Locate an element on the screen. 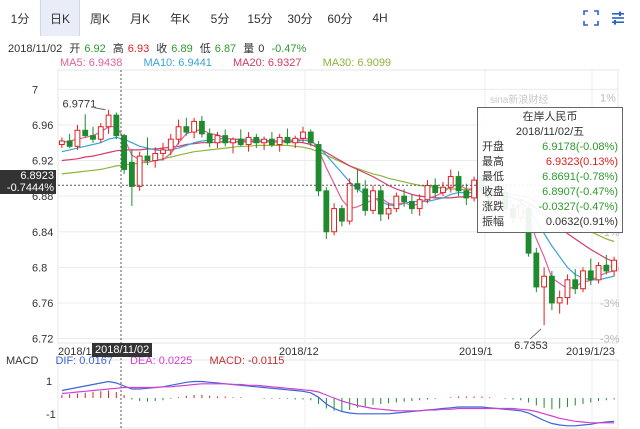 The height and width of the screenshot is (429, 640). tooltip-row: 涨跌 -0.0327(-0.47%) is located at coordinates (550, 207).